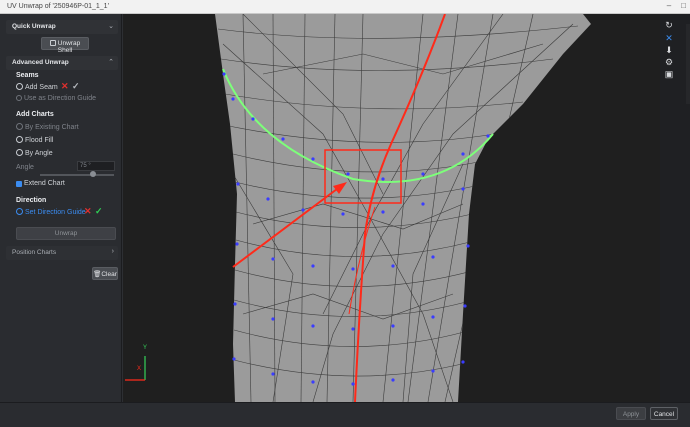  I want to click on fit-view-icon: ✕, so click(669, 38).